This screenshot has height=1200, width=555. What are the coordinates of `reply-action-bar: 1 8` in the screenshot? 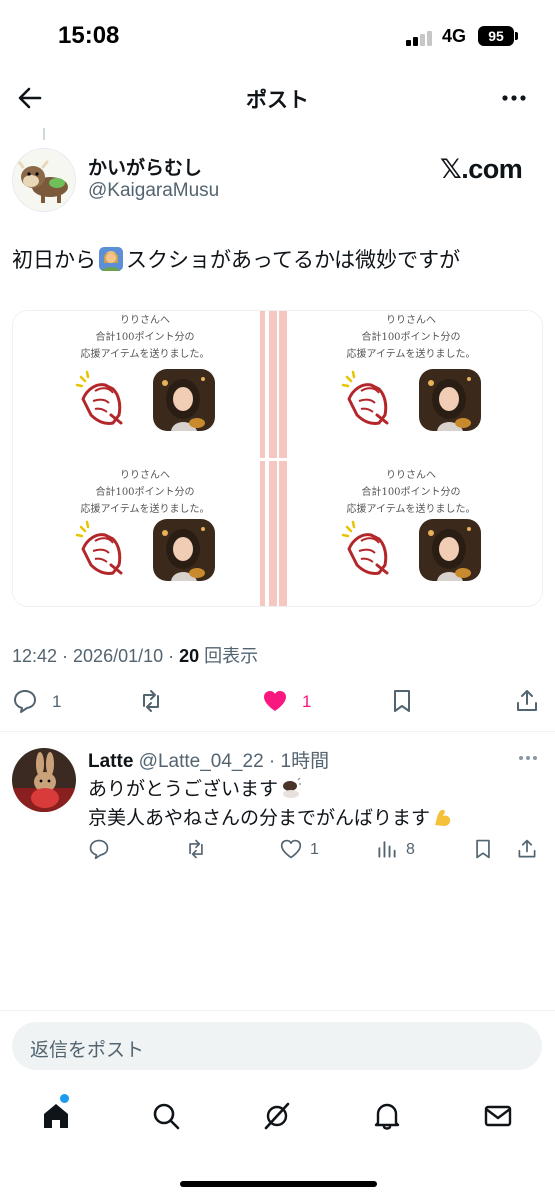 It's located at (277, 853).